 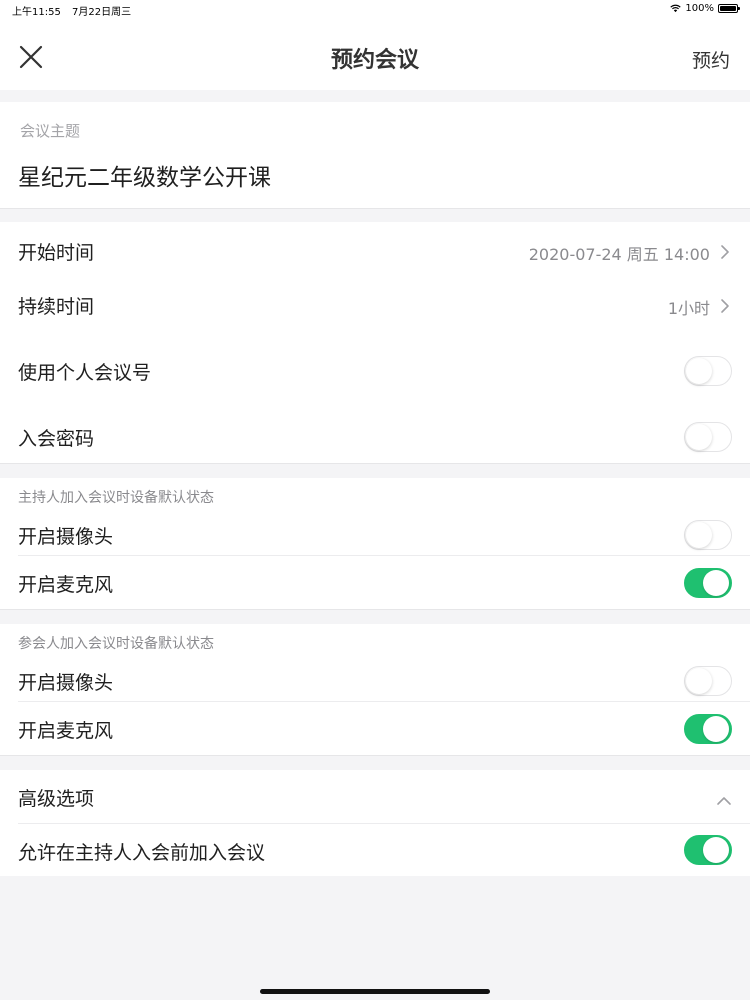 I want to click on password-toggle, so click(x=708, y=437).